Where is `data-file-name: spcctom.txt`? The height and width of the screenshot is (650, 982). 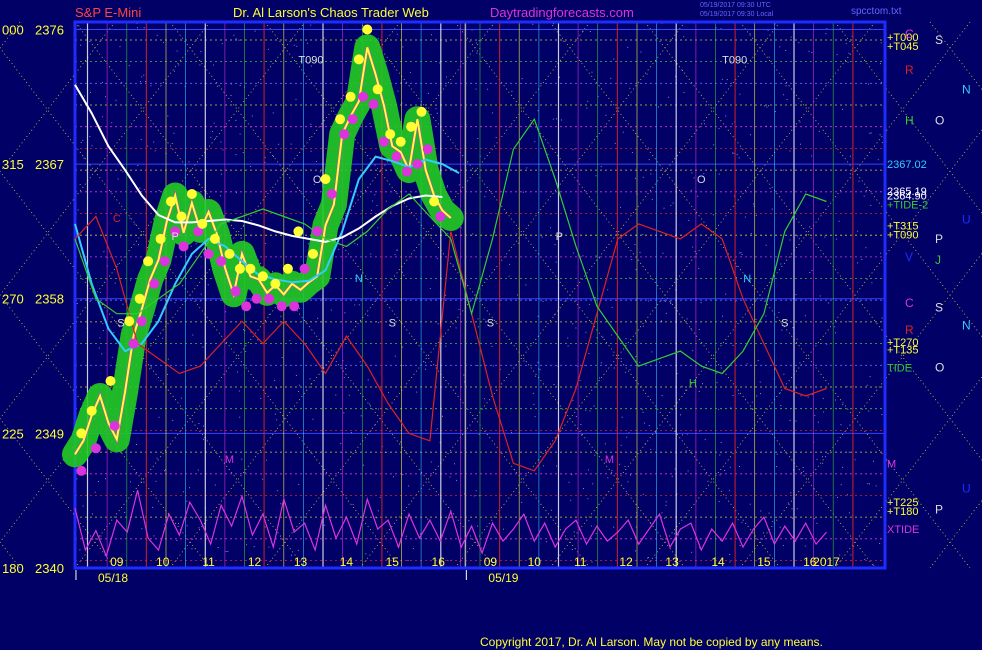 data-file-name: spcctom.txt is located at coordinates (876, 11).